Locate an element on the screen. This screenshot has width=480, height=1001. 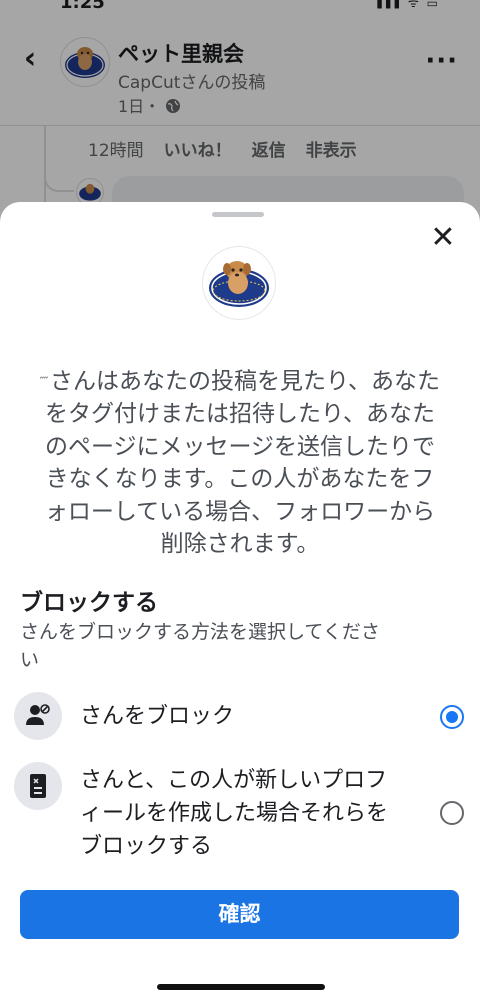
block-option-profile: さんをブロック is located at coordinates (240, 717).